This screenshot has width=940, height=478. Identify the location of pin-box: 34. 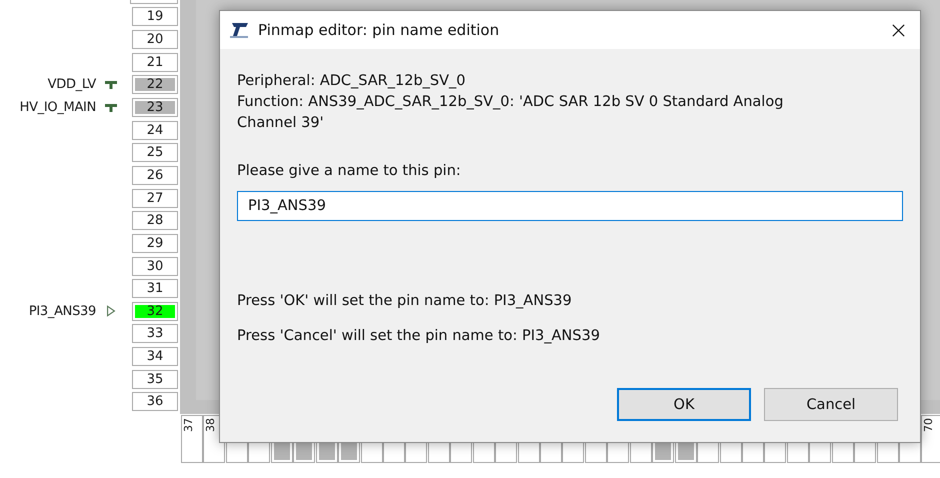
(155, 356).